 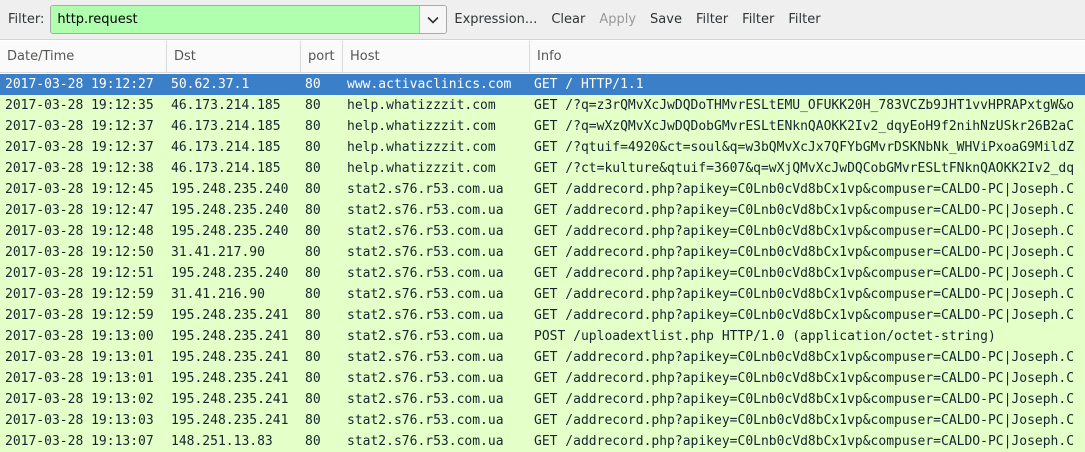 What do you see at coordinates (666, 19) in the screenshot?
I see `save-button: Save` at bounding box center [666, 19].